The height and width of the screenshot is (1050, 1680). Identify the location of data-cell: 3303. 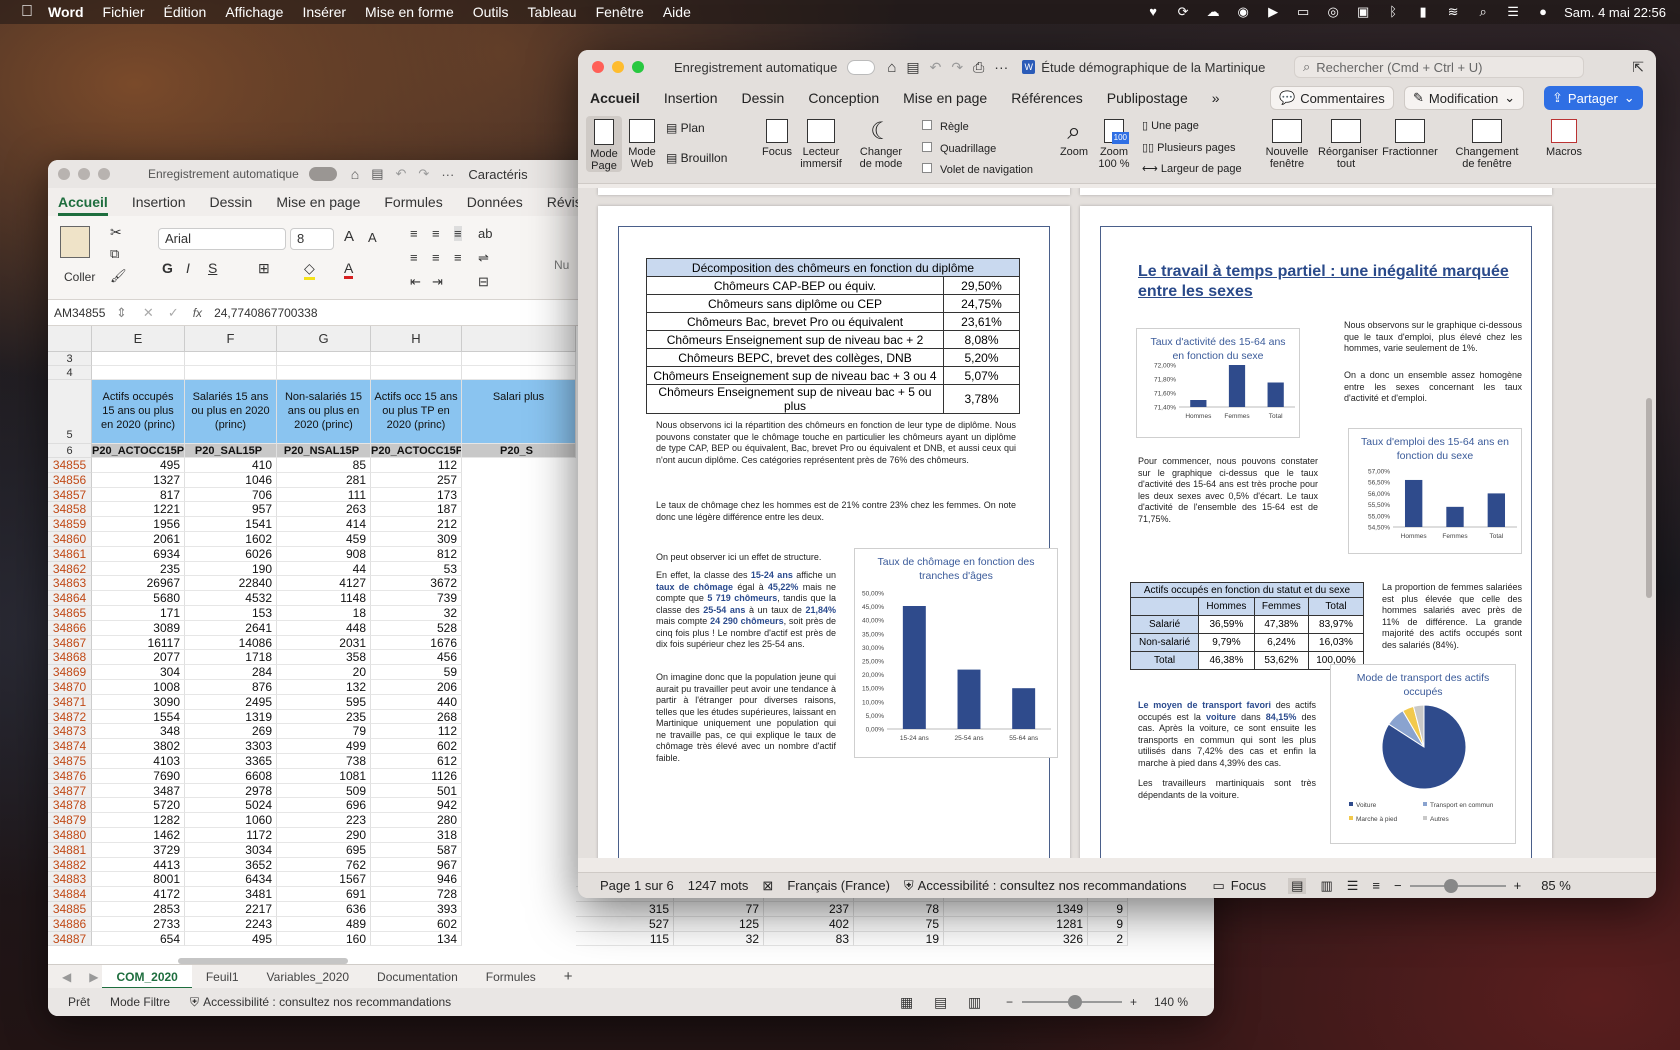
(231, 746).